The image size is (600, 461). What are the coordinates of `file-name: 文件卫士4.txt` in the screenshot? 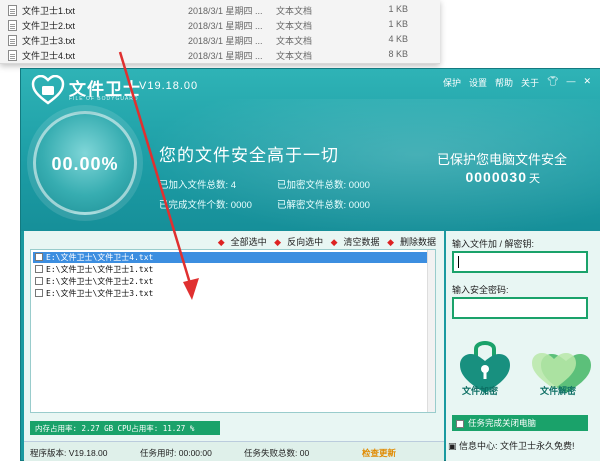 It's located at (49, 56).